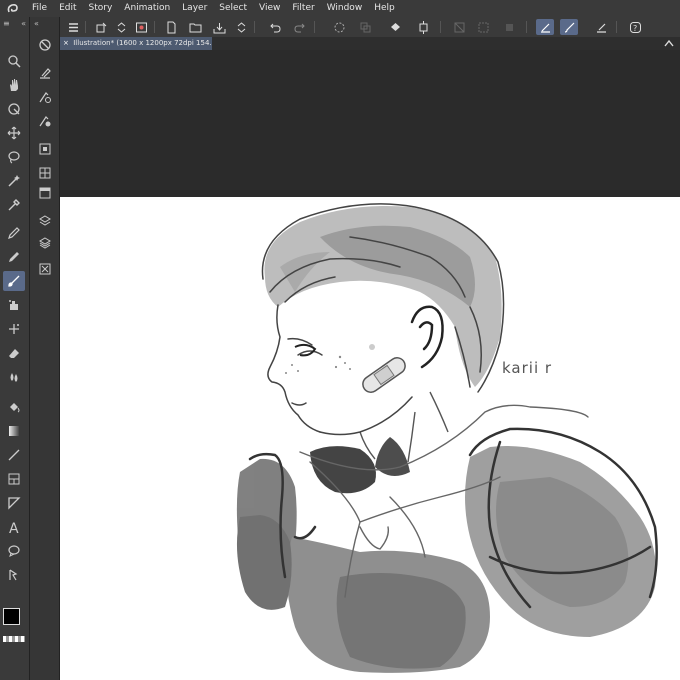  What do you see at coordinates (330, 359) in the screenshot?
I see `freckles` at bounding box center [330, 359].